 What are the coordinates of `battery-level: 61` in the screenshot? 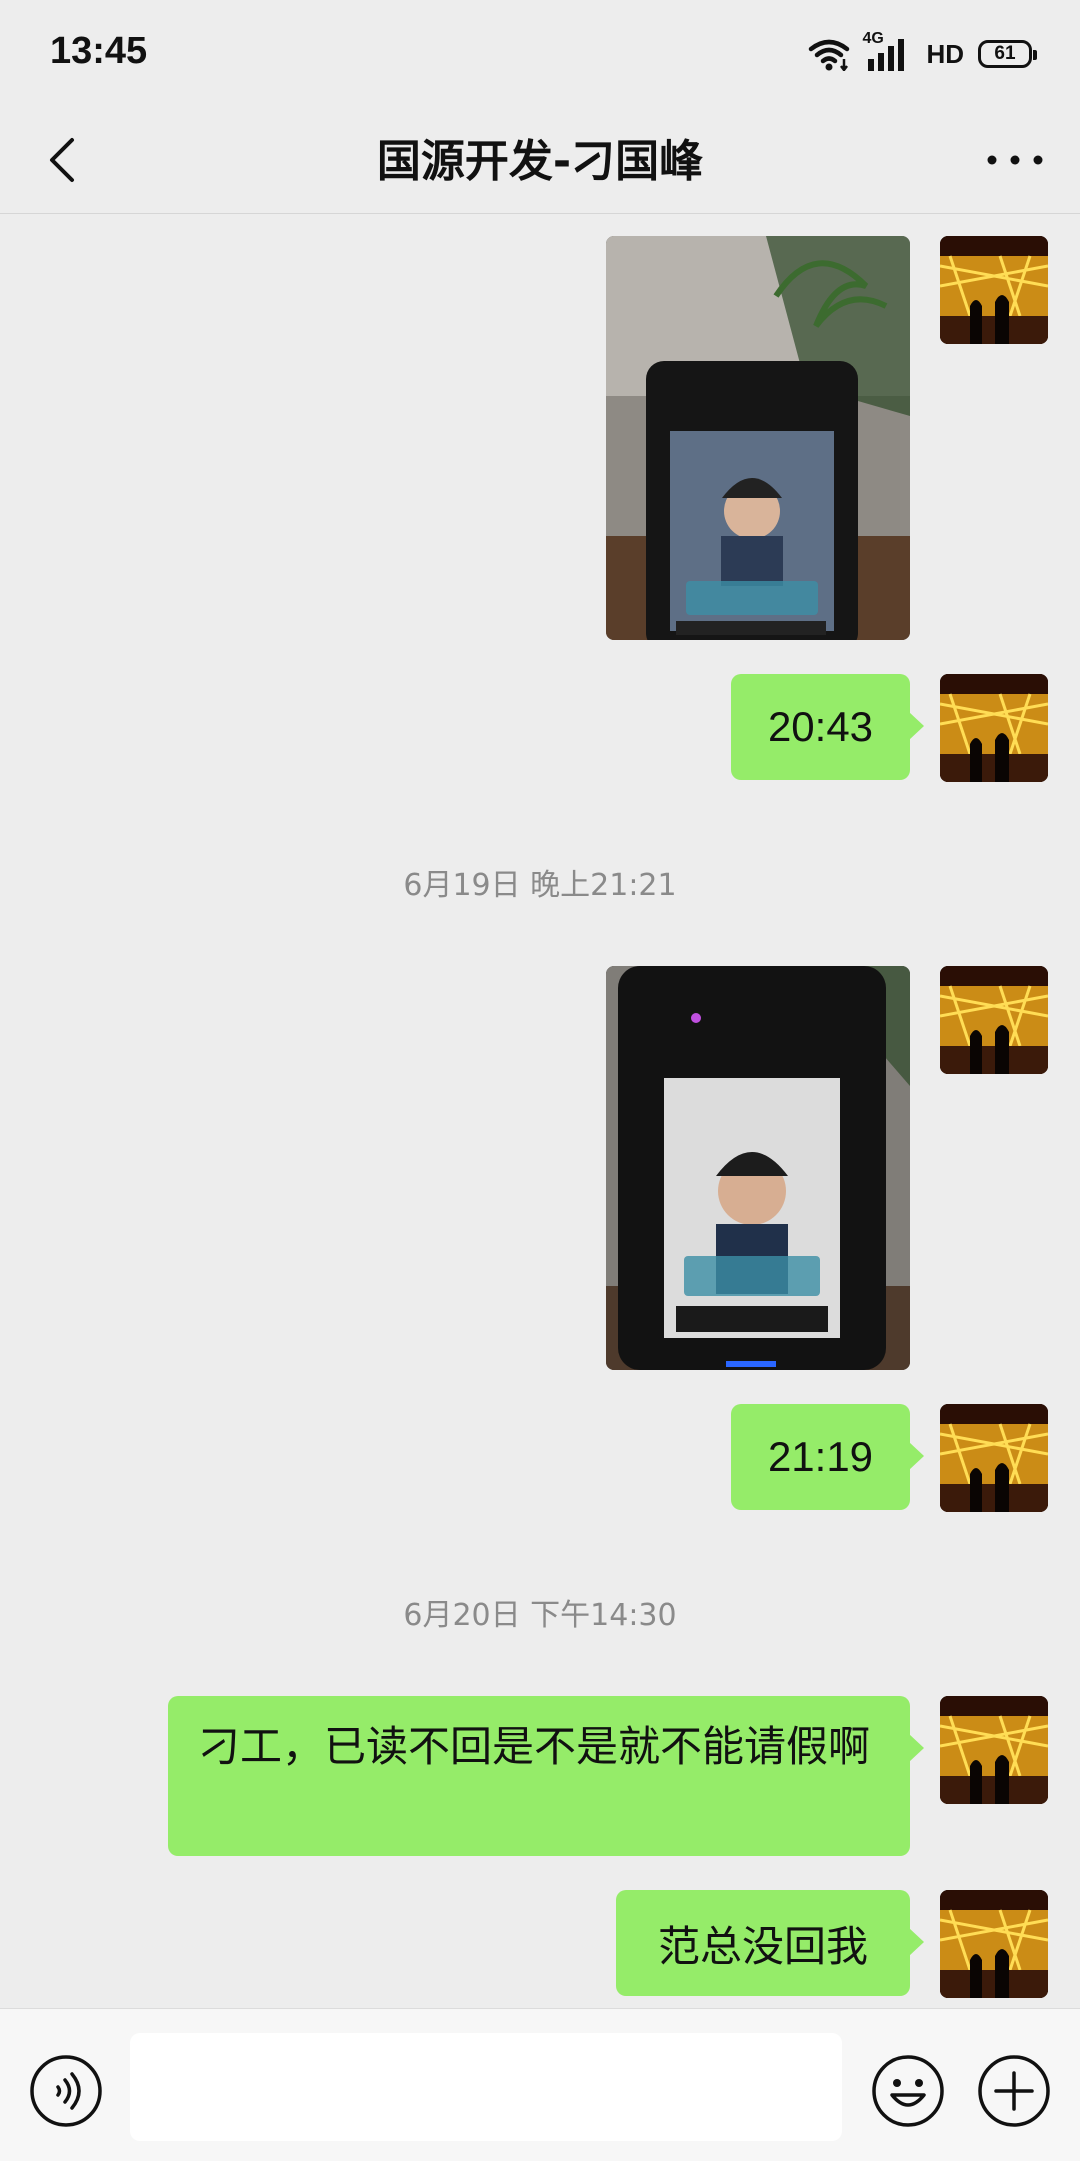 It's located at (1005, 53).